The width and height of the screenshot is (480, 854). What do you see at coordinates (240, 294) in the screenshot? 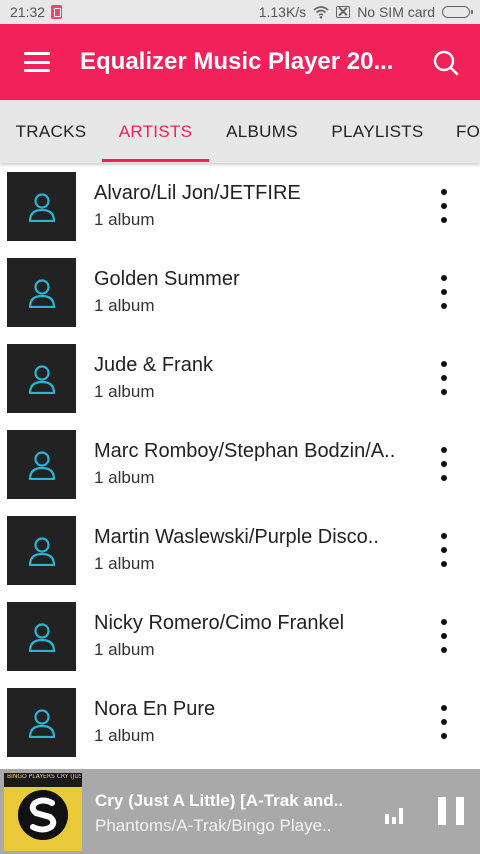
I see `artist-row: Golden Summer 1 album` at bounding box center [240, 294].